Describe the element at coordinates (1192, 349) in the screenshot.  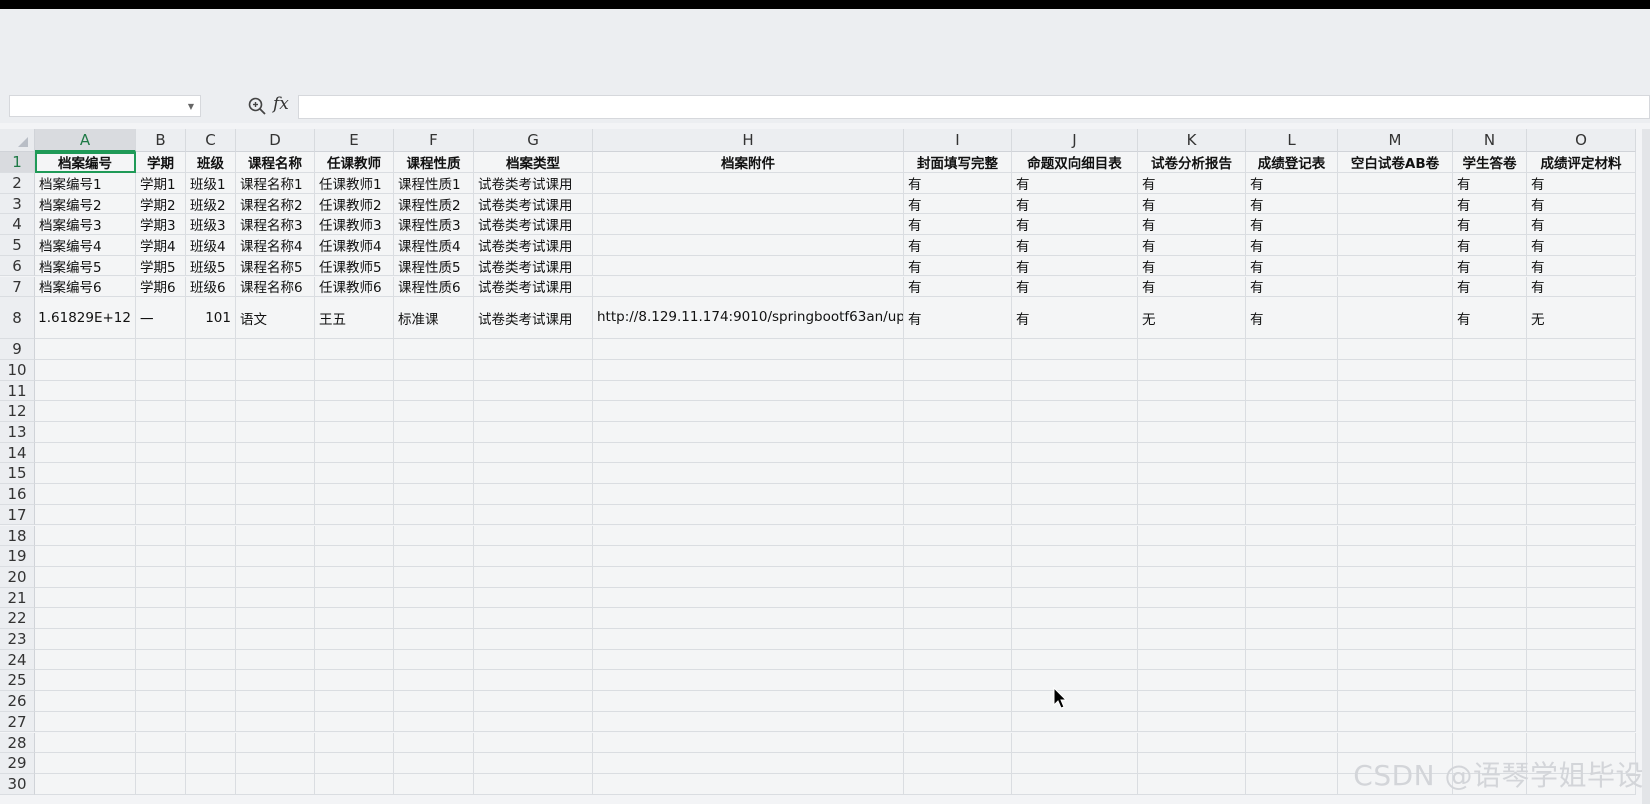
I see `cell-k9` at that location.